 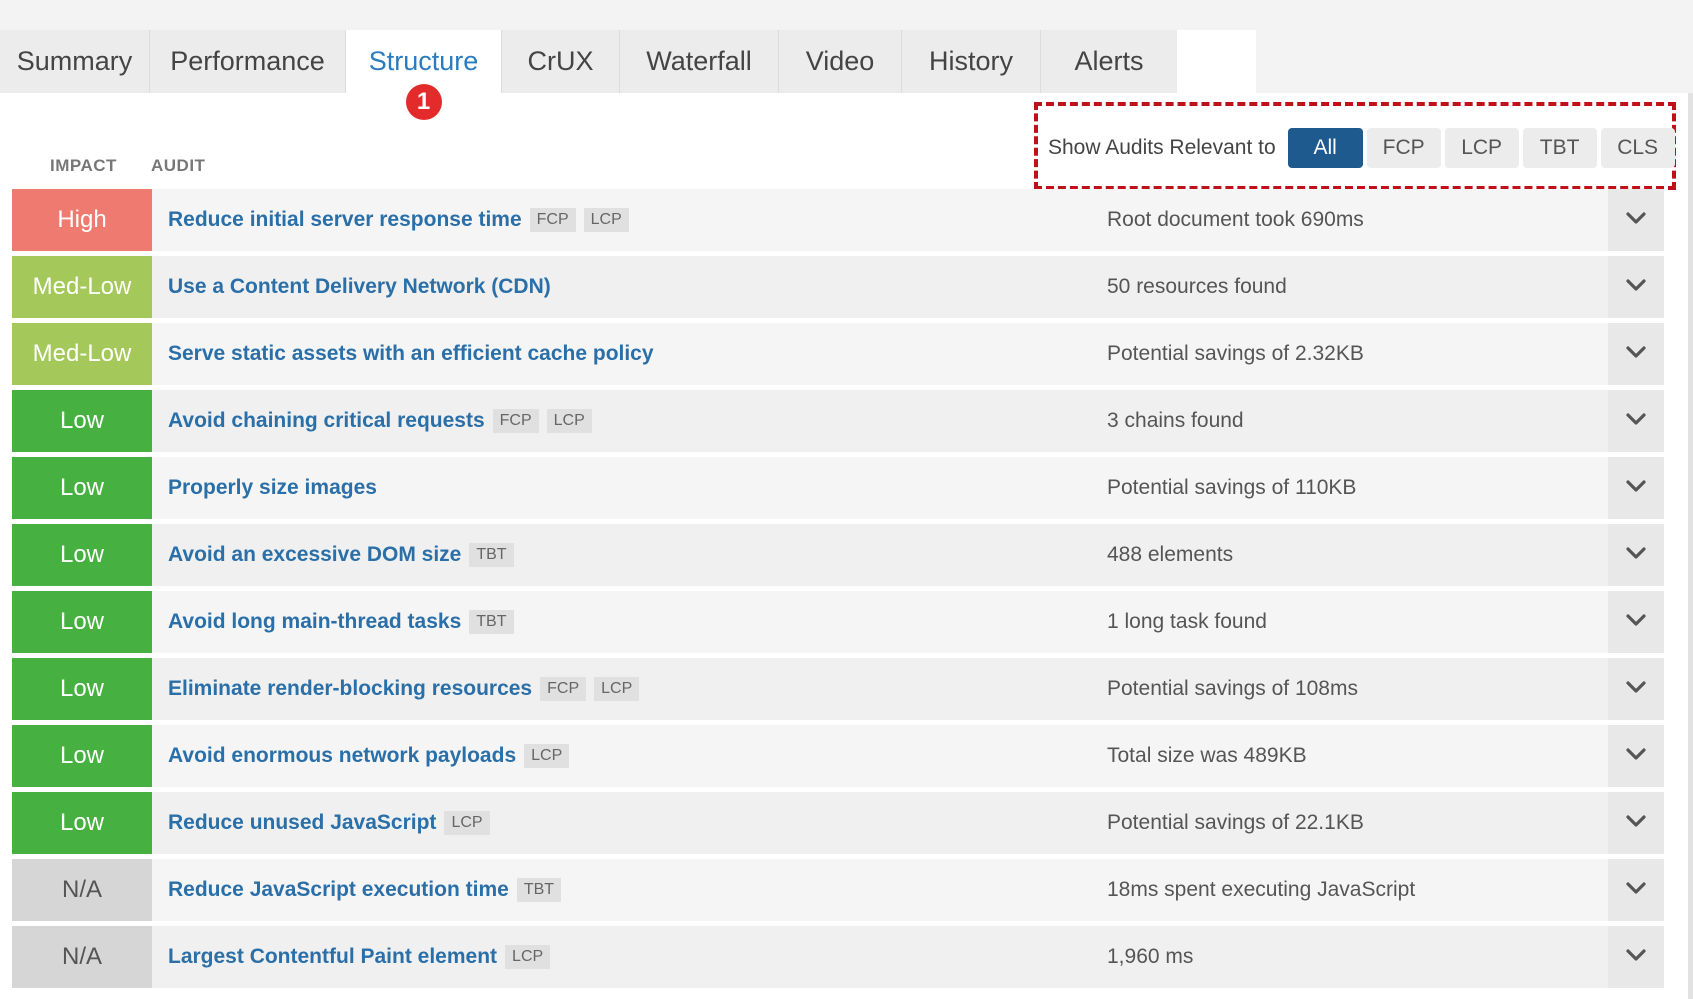 I want to click on audit-title-link: Reduce initial server response time, so click(x=345, y=220).